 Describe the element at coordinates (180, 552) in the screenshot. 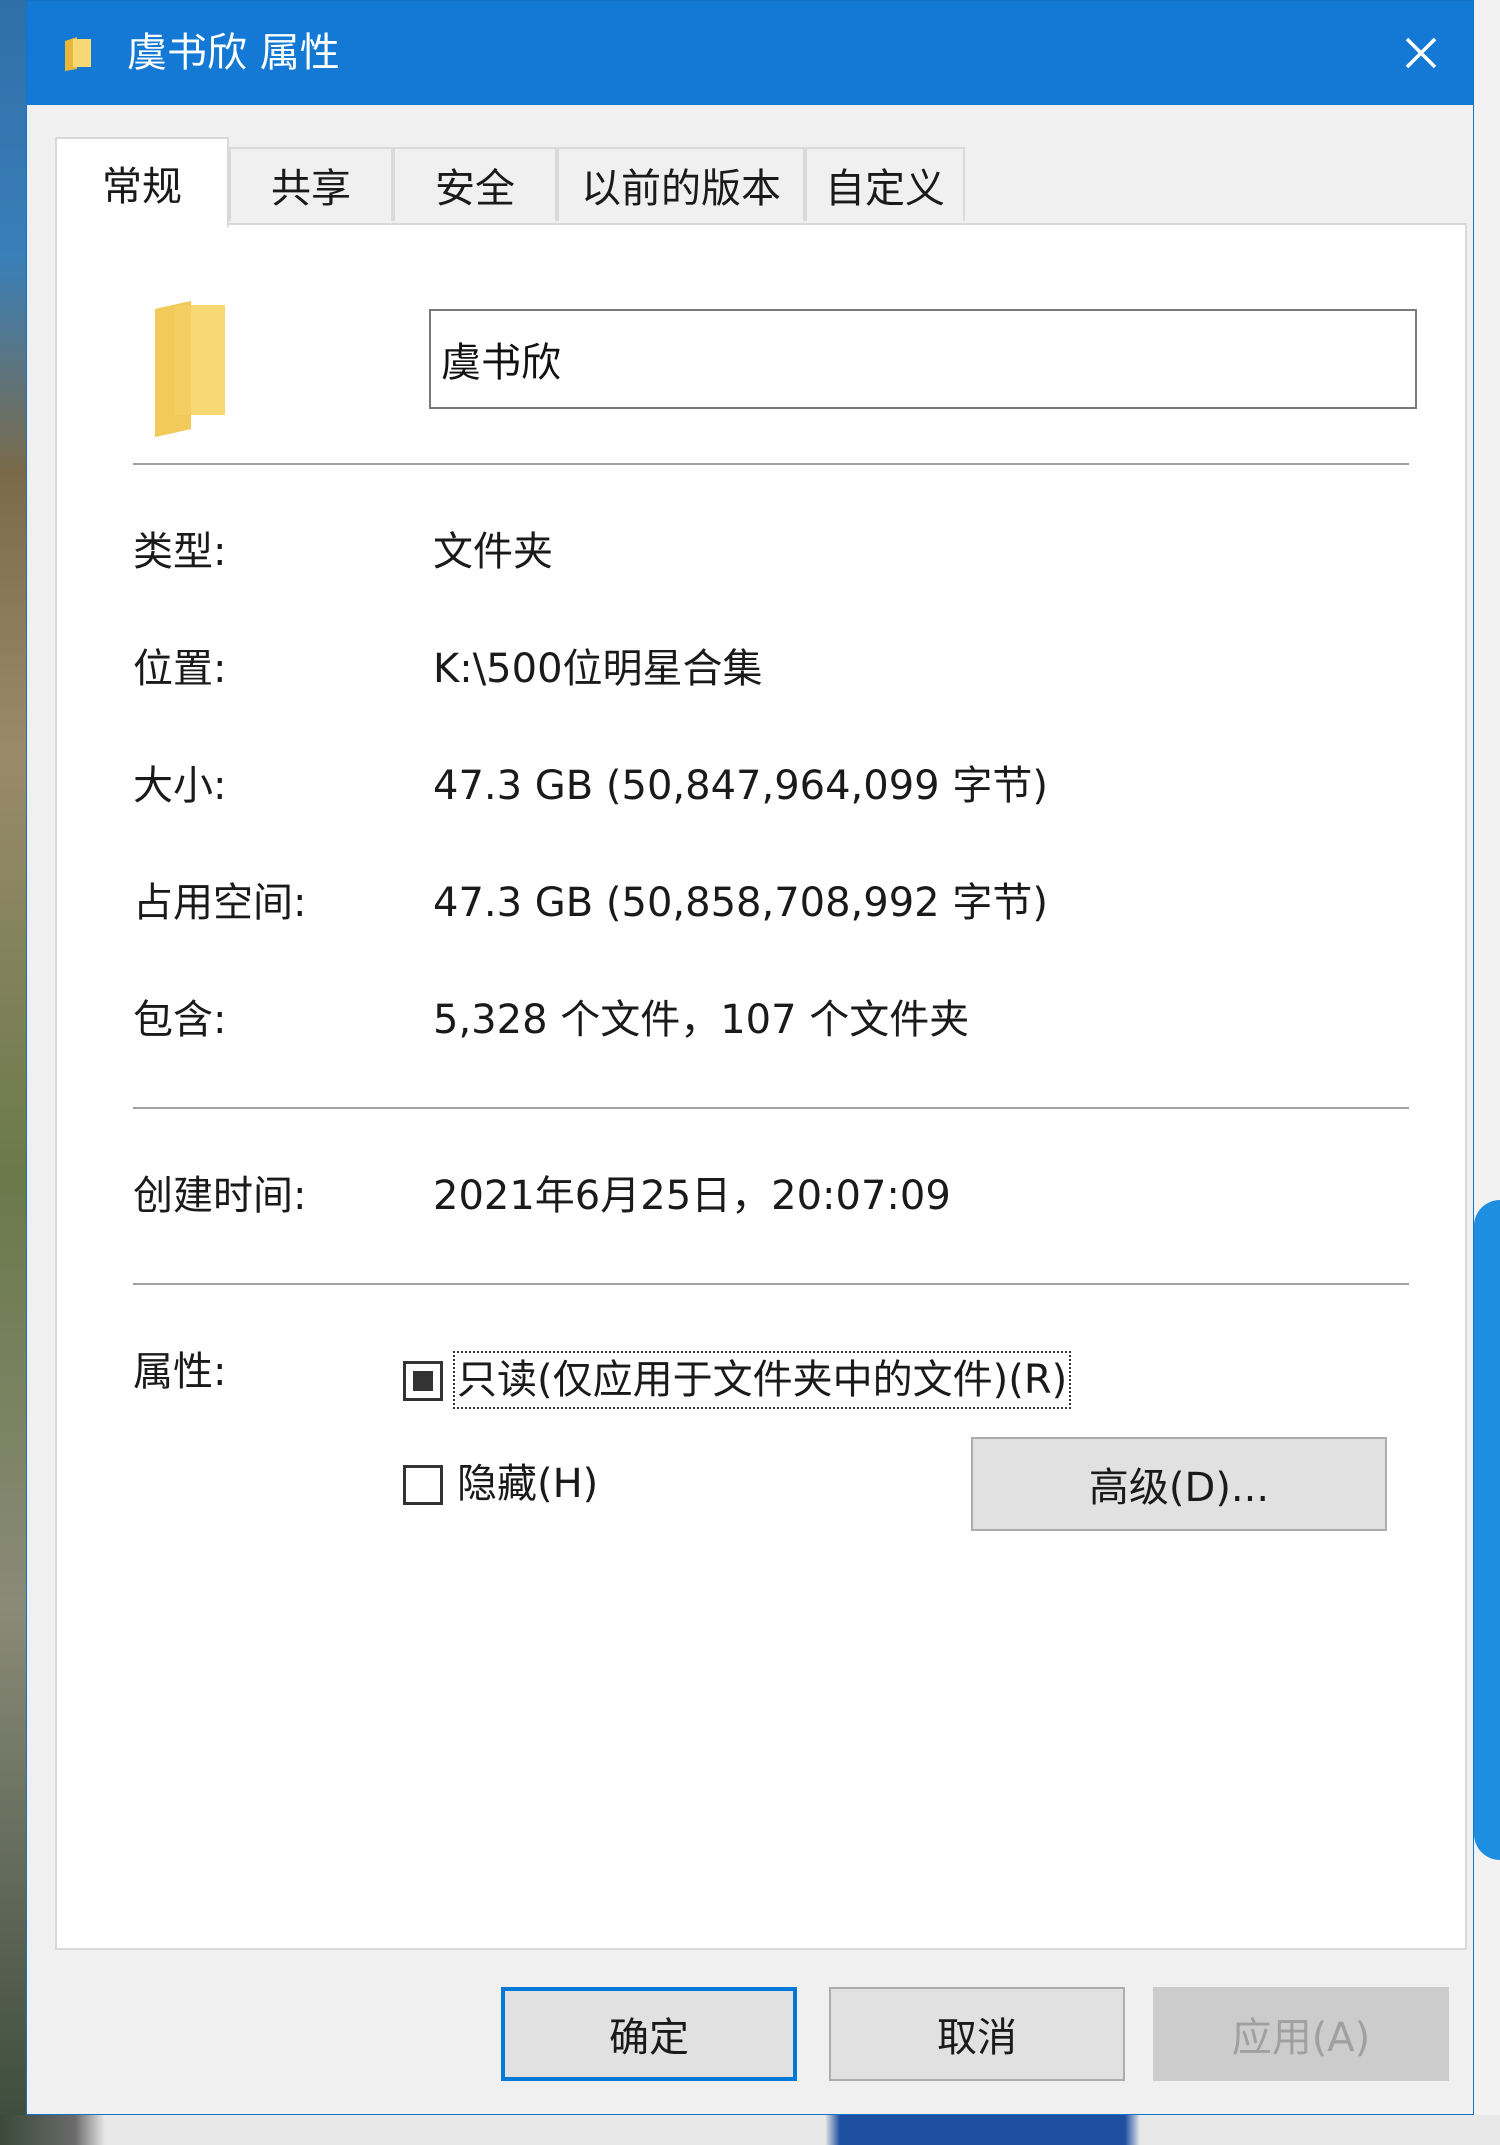

I see `type-label: 类型:` at that location.